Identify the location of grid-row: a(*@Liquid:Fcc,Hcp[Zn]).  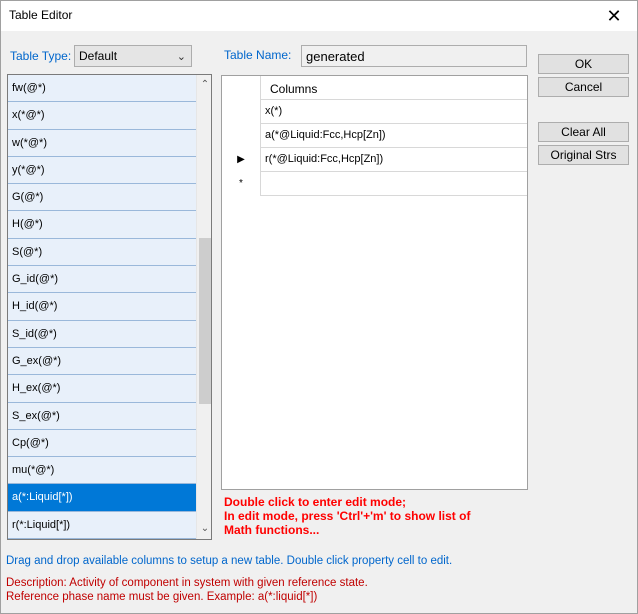
(374, 136).